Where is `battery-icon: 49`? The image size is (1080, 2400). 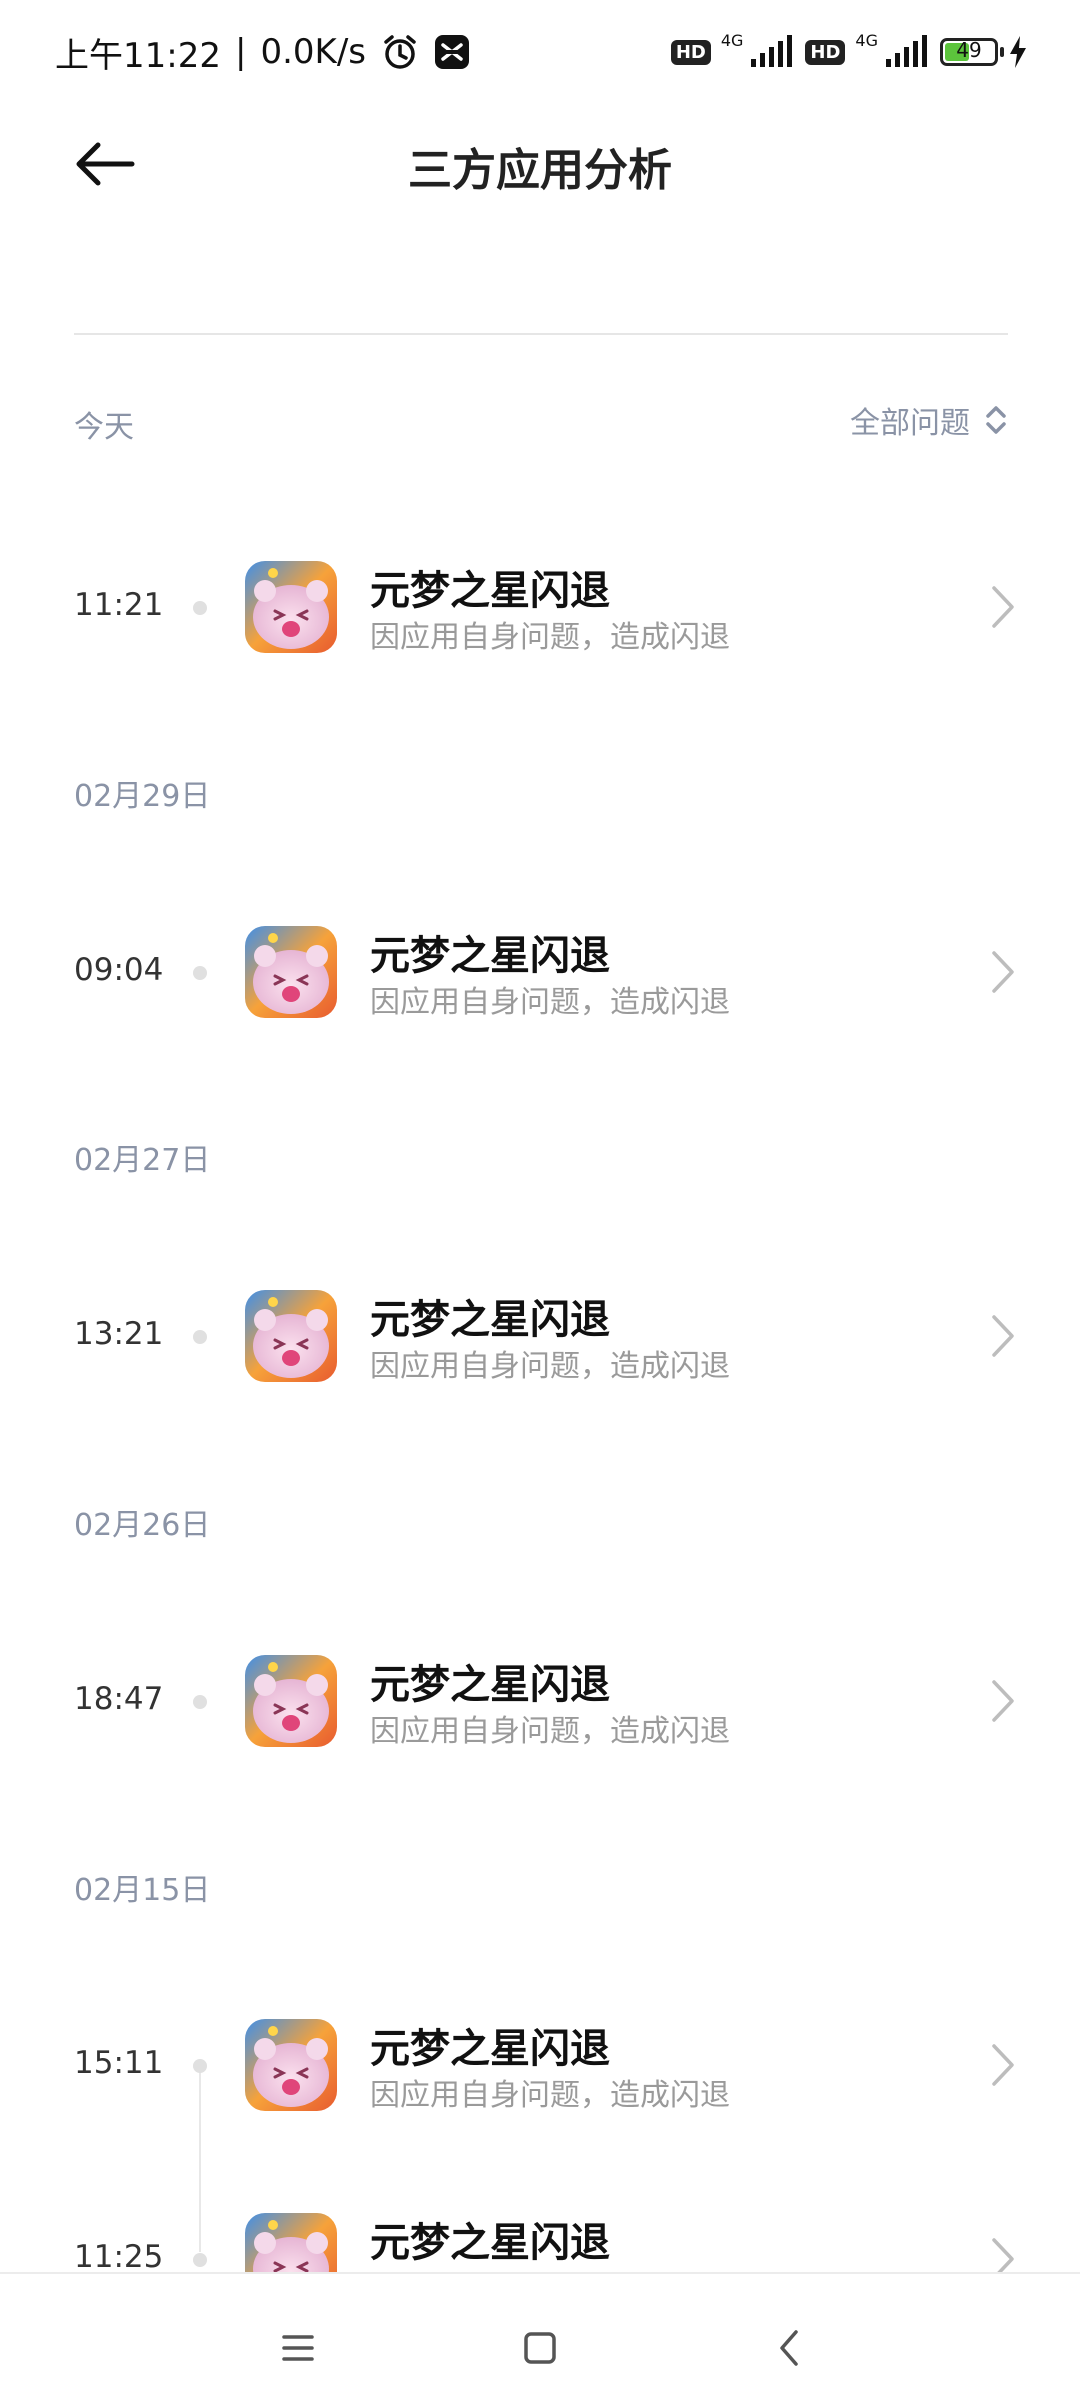
battery-icon: 49 is located at coordinates (972, 52).